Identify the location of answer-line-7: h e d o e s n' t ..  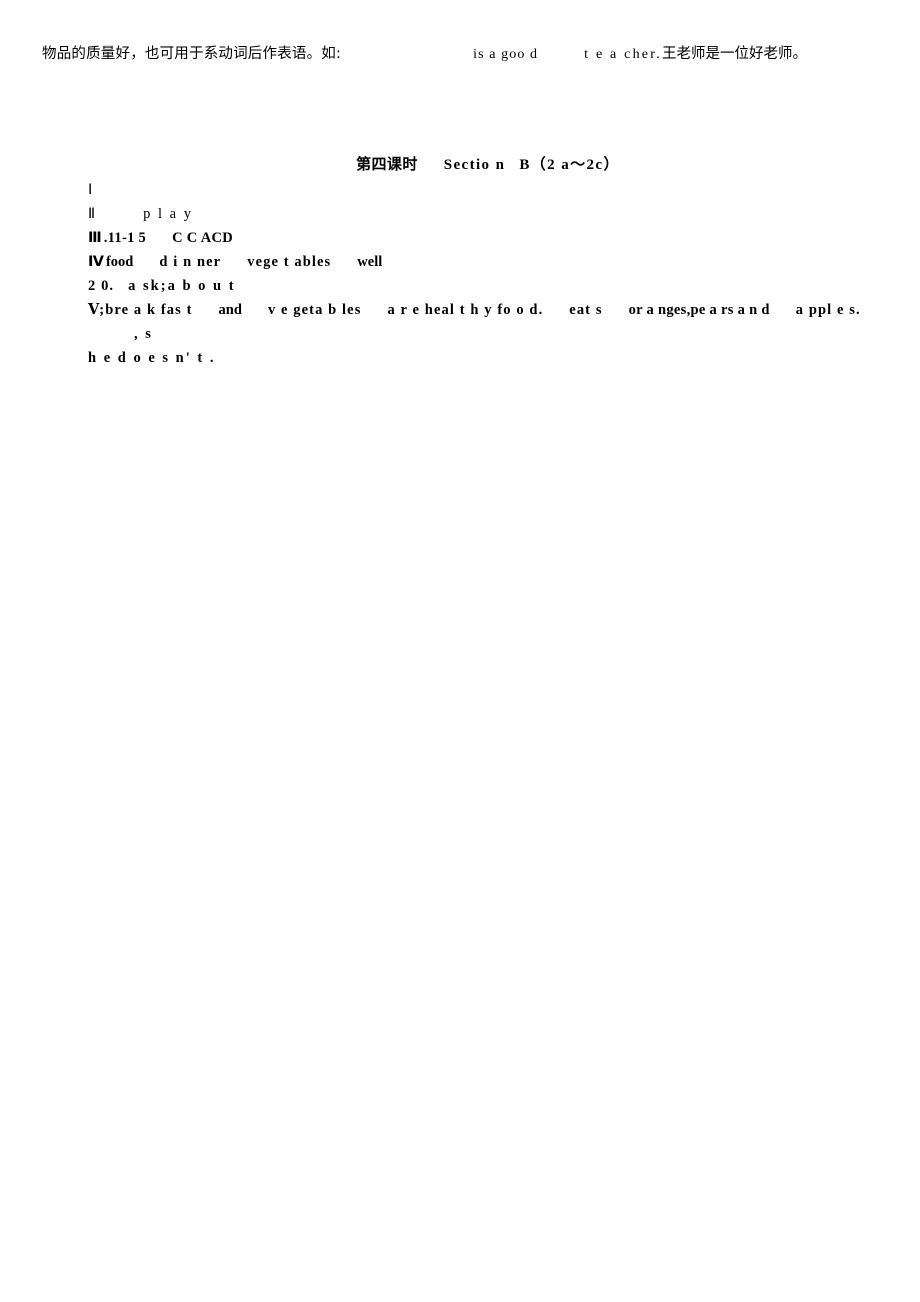
(480, 358).